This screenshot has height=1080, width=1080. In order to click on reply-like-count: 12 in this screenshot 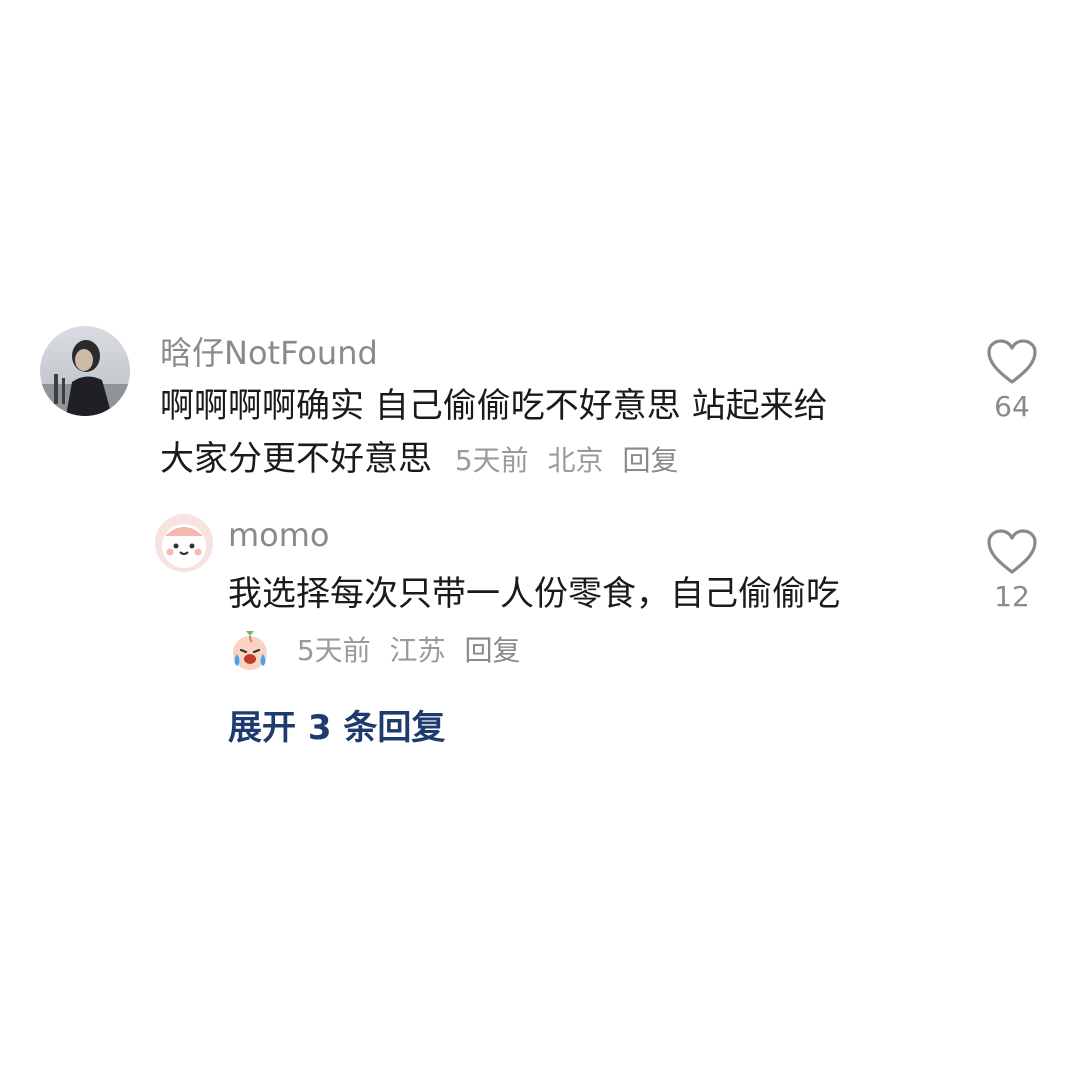, I will do `click(1012, 596)`.